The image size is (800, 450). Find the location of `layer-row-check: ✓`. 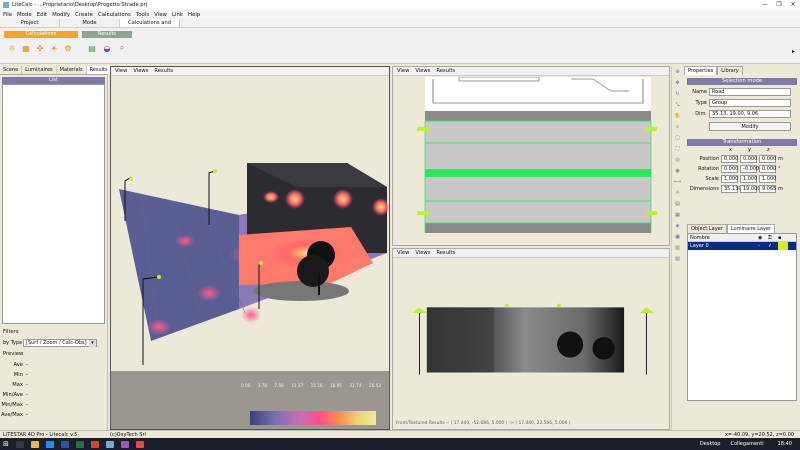

layer-row-check: ✓ is located at coordinates (773, 246).